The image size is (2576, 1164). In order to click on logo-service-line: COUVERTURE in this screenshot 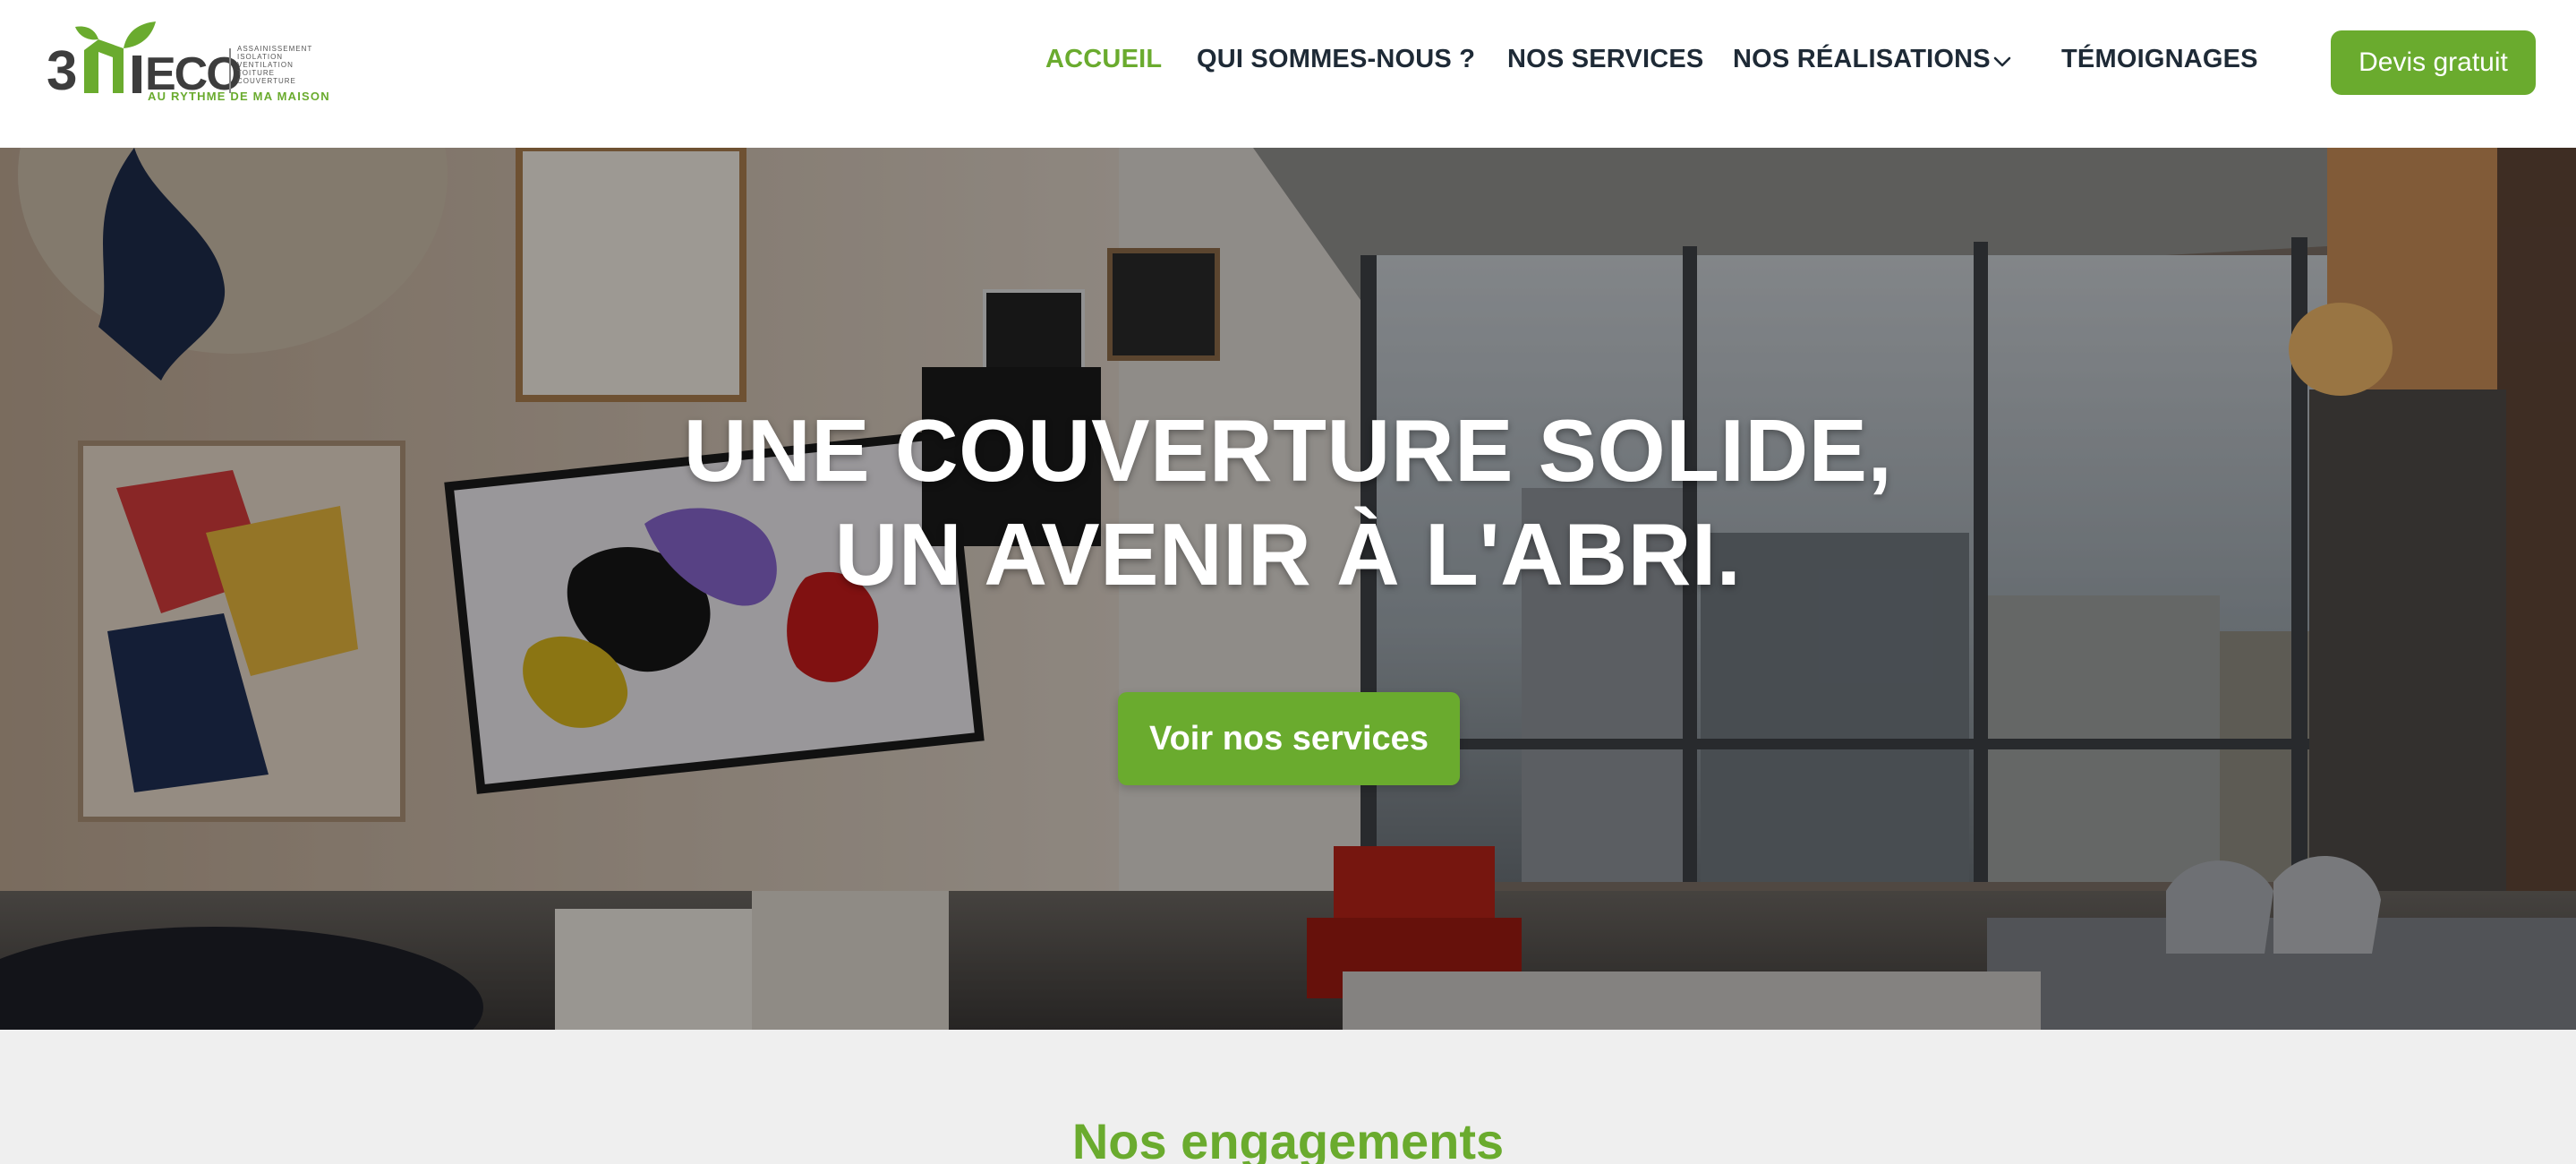, I will do `click(266, 81)`.